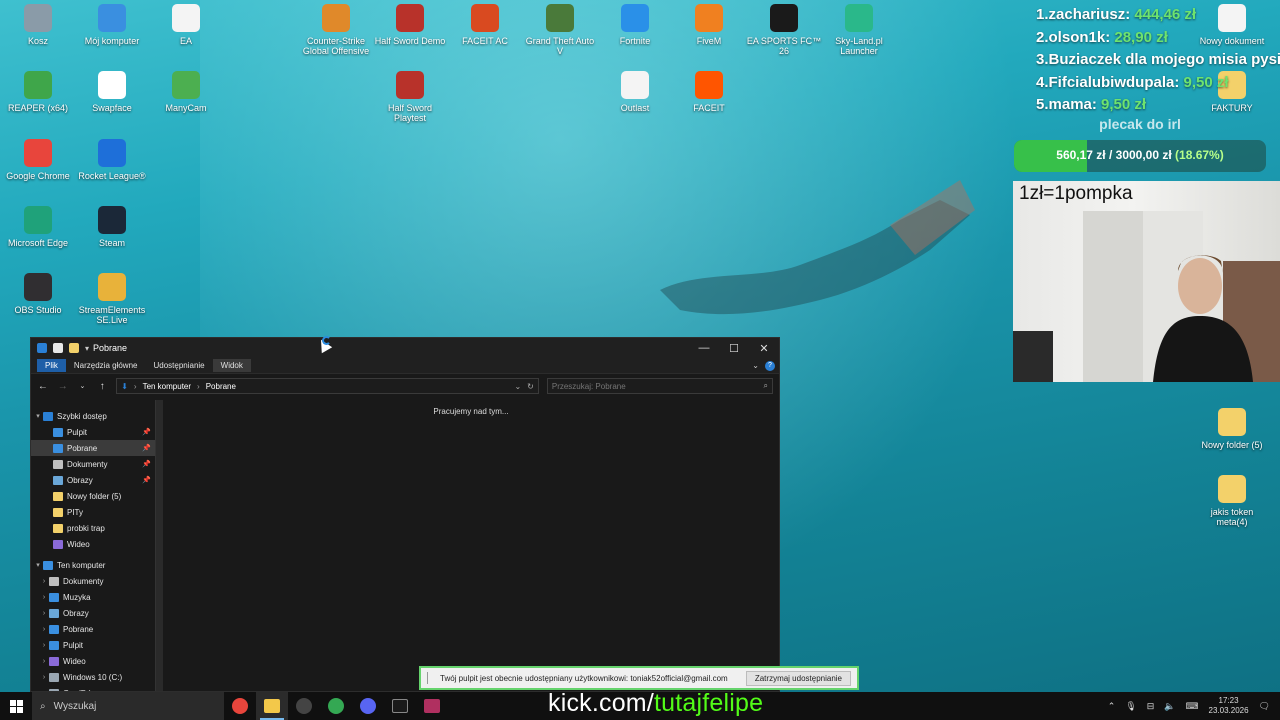  I want to click on desktop-icon: Grand Theft Auto V, so click(560, 30).